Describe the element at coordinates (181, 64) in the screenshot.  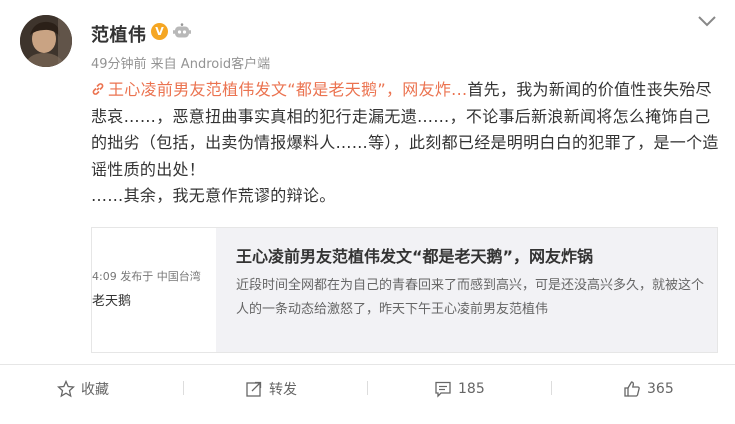
I see `post-meta: 49分钟前 来自 Android客户端` at that location.